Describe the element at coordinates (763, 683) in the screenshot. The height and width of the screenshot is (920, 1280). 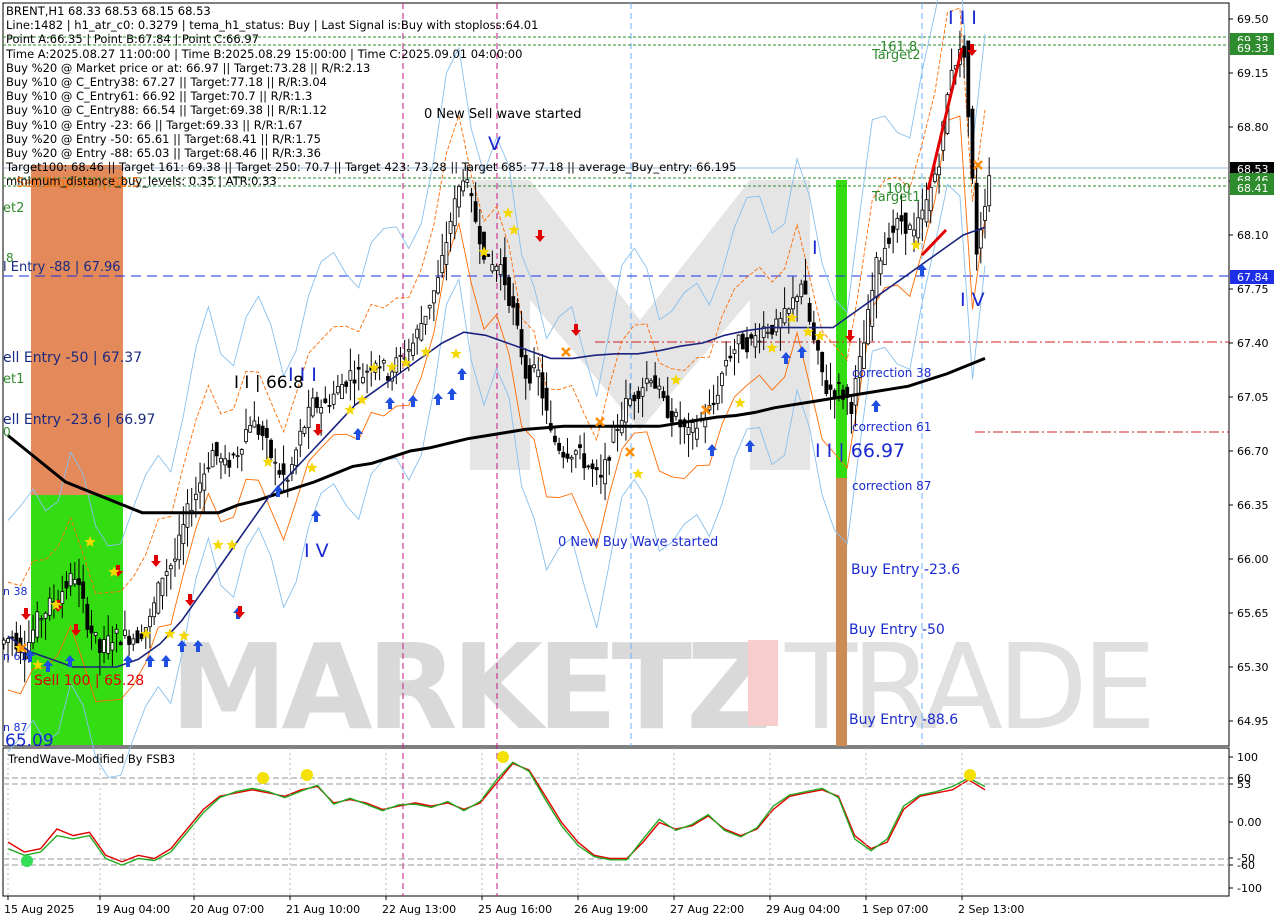
I see `watermark-divider` at that location.